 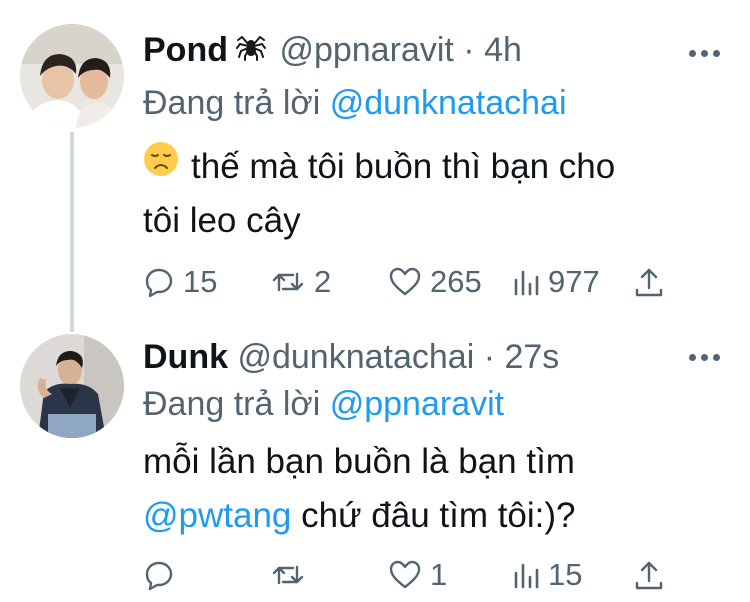 I want to click on spider-icon, so click(x=250, y=50).